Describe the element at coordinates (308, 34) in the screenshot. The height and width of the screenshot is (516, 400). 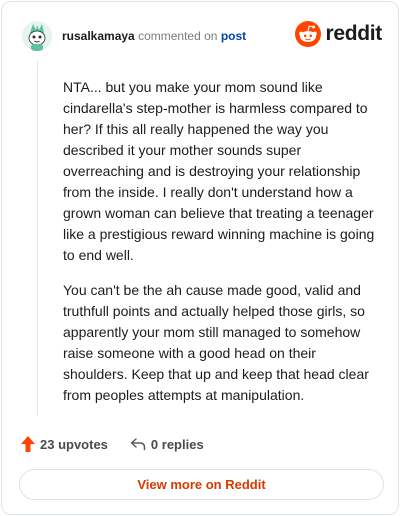
I see `reddit-snoo-icon` at that location.